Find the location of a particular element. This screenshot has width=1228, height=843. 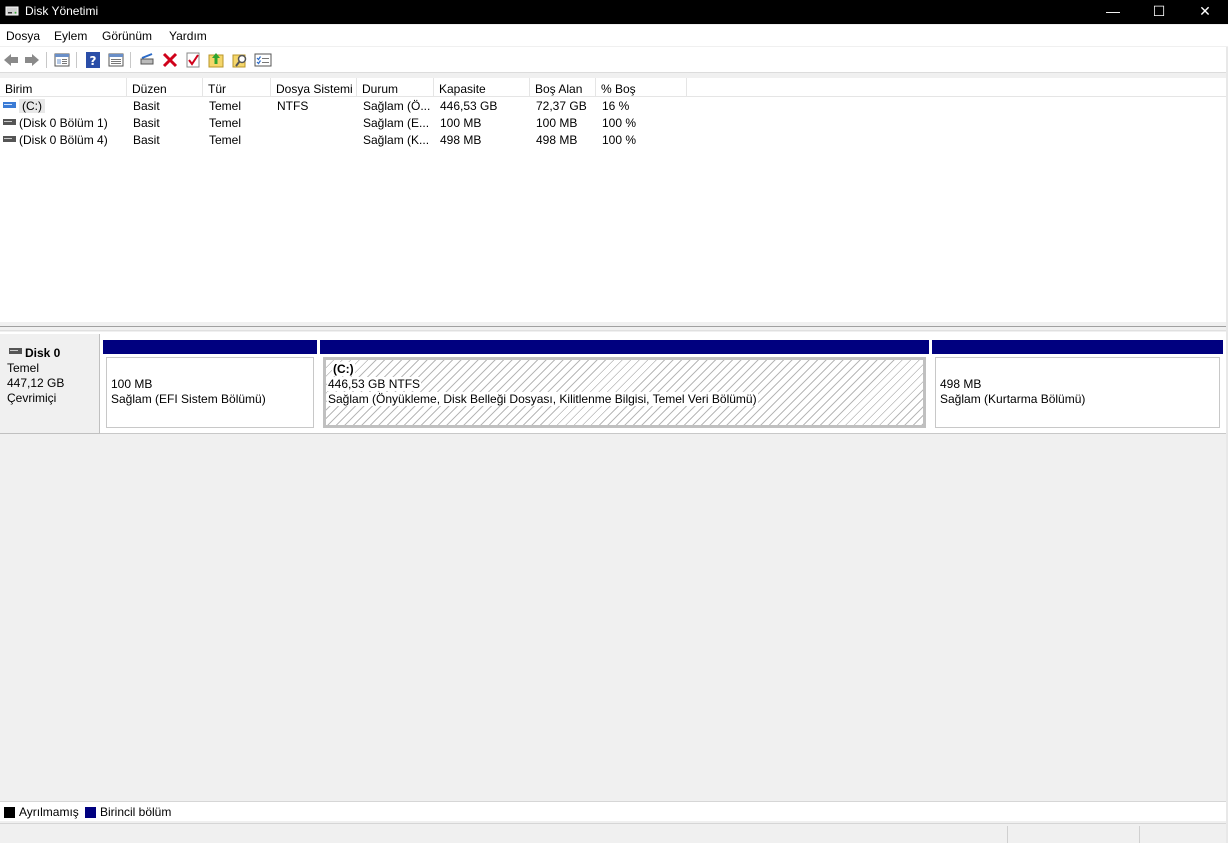

forward-icon is located at coordinates (32, 60).